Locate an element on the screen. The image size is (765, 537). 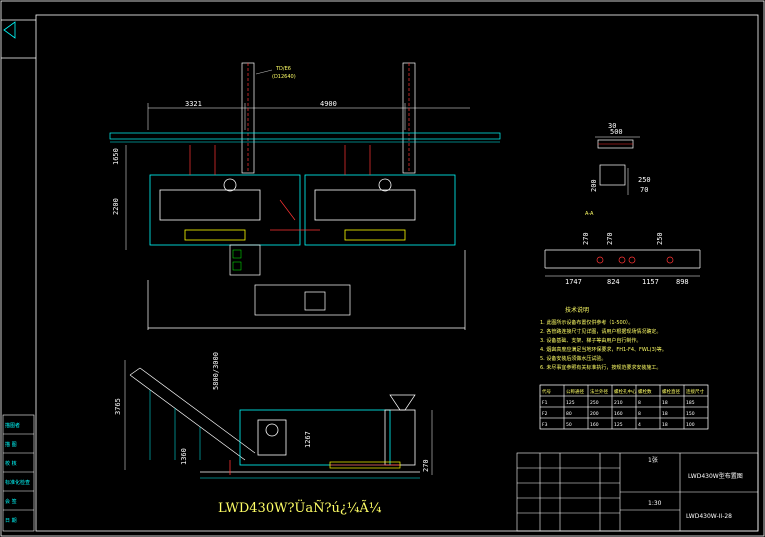
note-5: 5. 设备安装后须做水压试验。 is located at coordinates (573, 358).